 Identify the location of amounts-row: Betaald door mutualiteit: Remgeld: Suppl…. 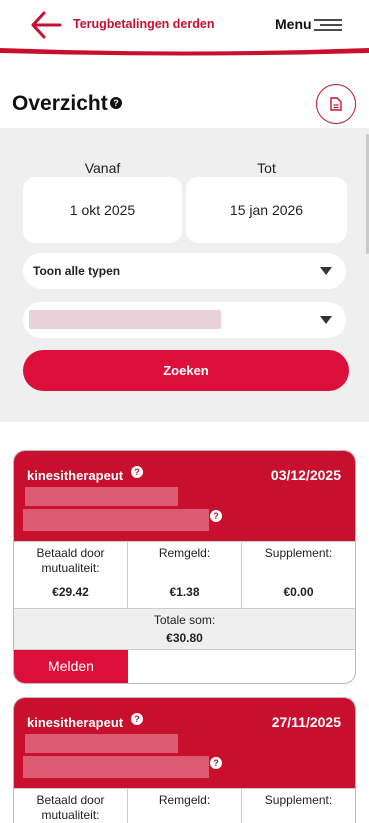
(184, 805).